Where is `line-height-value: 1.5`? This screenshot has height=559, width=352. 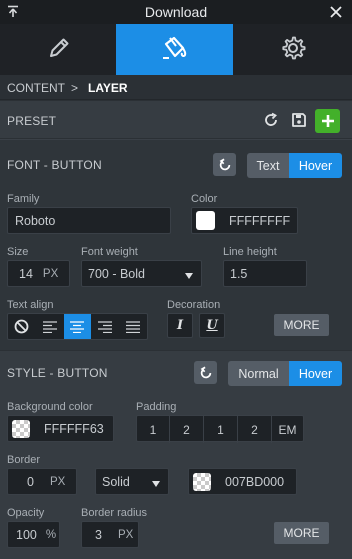
line-height-value: 1.5 is located at coordinates (239, 273).